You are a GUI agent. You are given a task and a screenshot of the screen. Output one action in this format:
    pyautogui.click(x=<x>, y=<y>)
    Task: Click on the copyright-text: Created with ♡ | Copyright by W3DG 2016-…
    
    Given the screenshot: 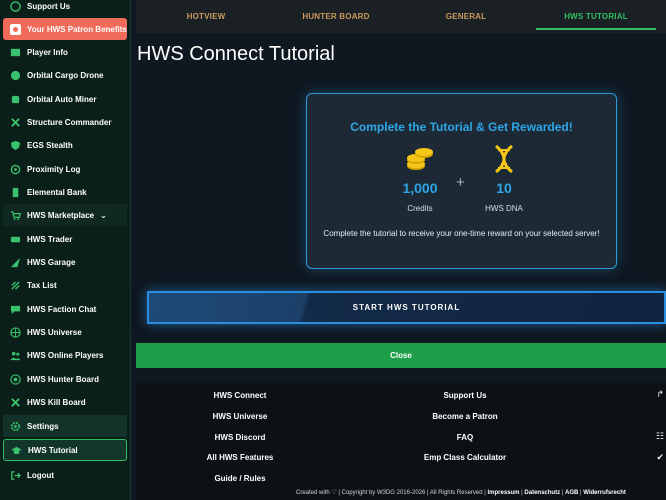 What is the action you would take?
    pyautogui.click(x=391, y=493)
    